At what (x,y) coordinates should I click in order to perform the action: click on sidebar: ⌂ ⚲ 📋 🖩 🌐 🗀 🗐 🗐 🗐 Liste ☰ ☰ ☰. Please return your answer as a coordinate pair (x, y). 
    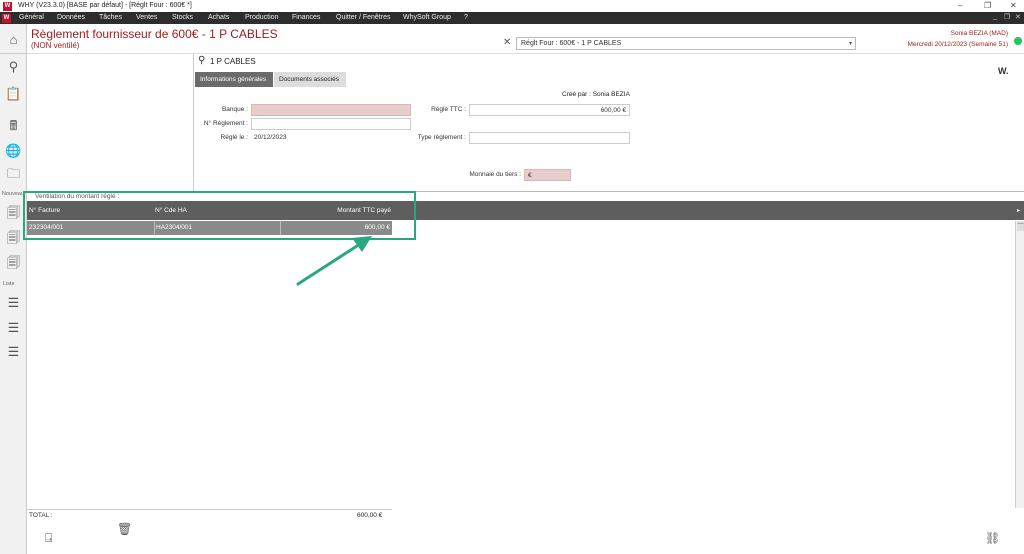
    Looking at the image, I should click on (13, 289).